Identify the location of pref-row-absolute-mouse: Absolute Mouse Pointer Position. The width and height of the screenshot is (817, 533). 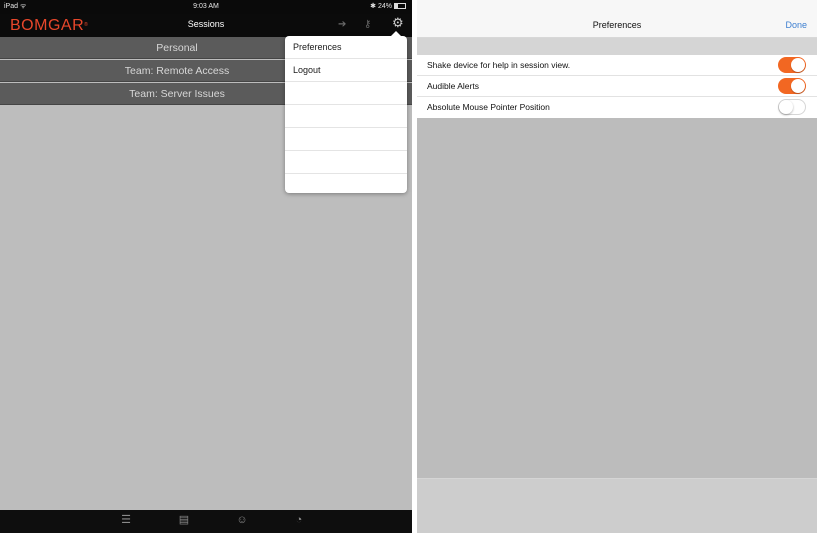
(617, 107).